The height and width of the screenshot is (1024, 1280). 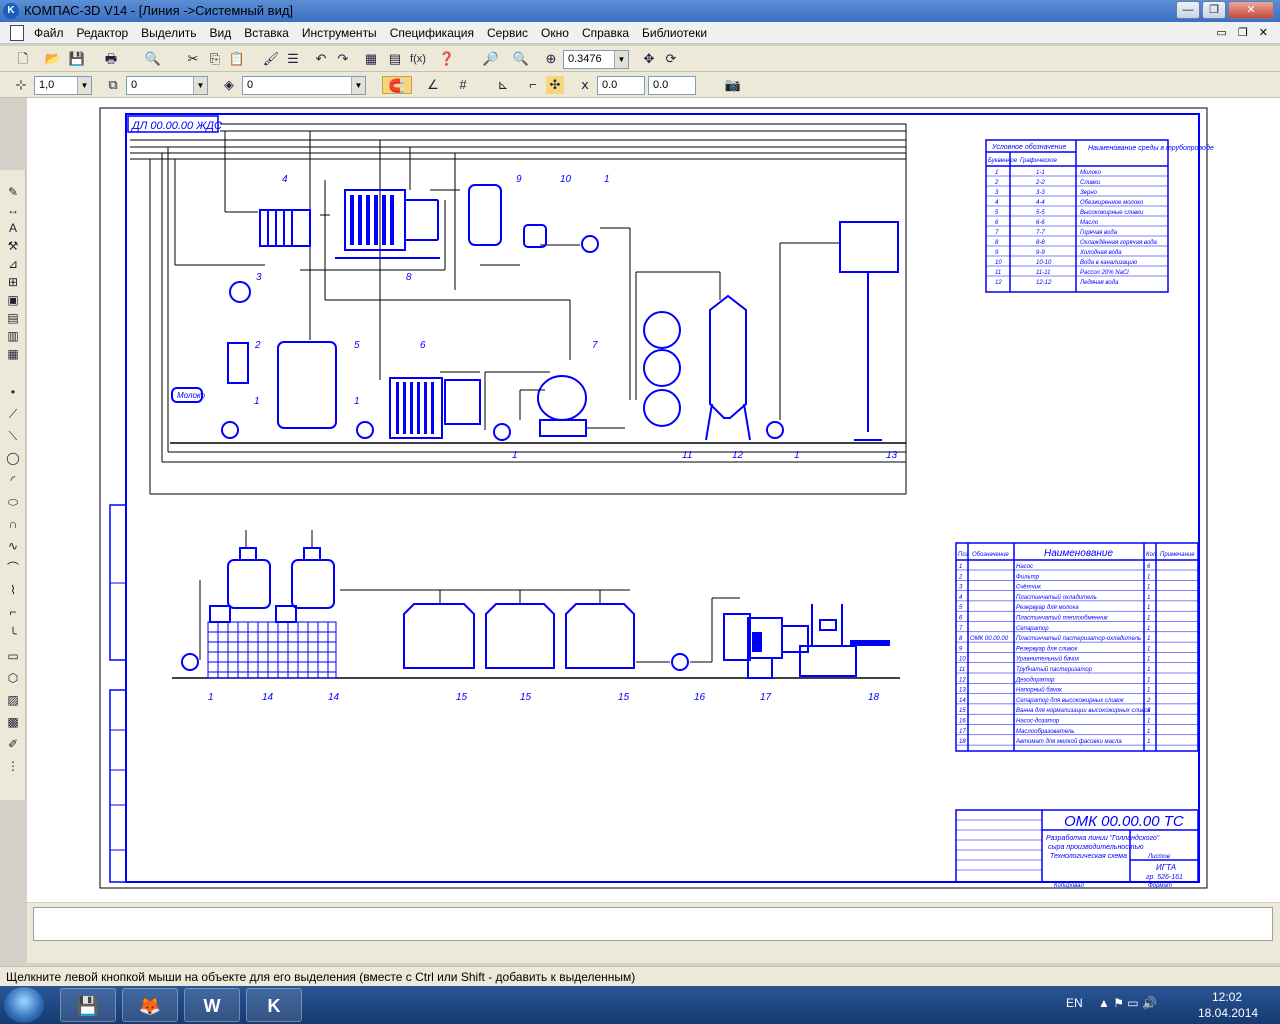 I want to click on spec-cell: Автомат для мелкой фасовки масла, so click(x=1068, y=741).